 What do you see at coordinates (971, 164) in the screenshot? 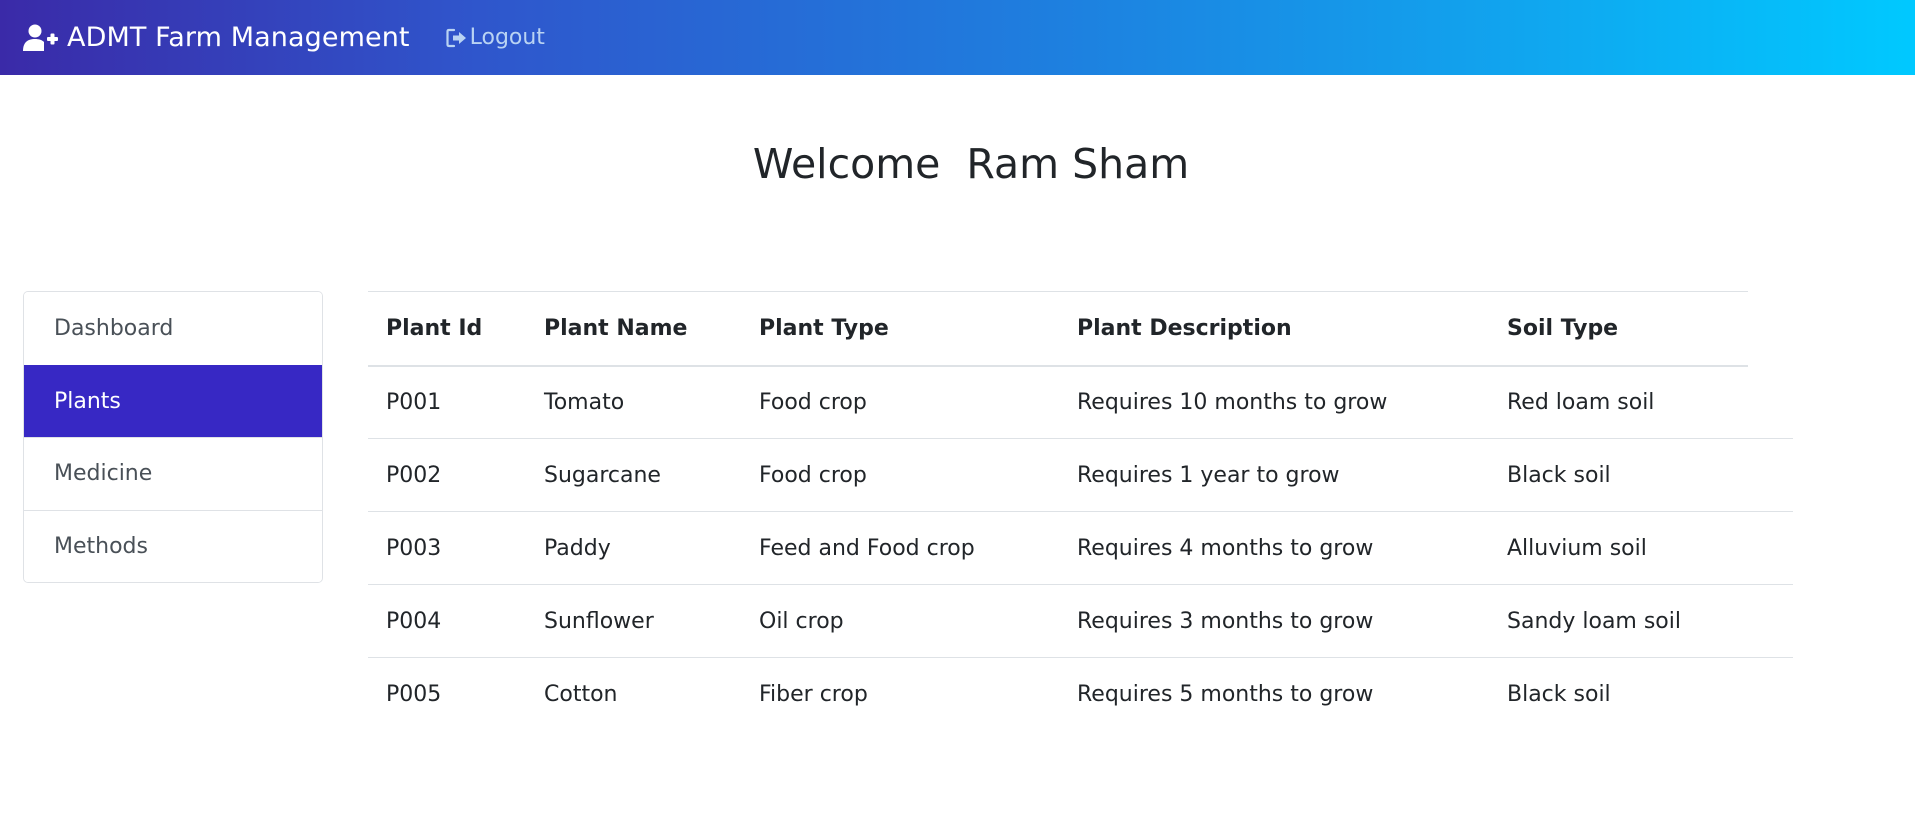
I see `welcome-heading: Welcome Ram Sham` at bounding box center [971, 164].